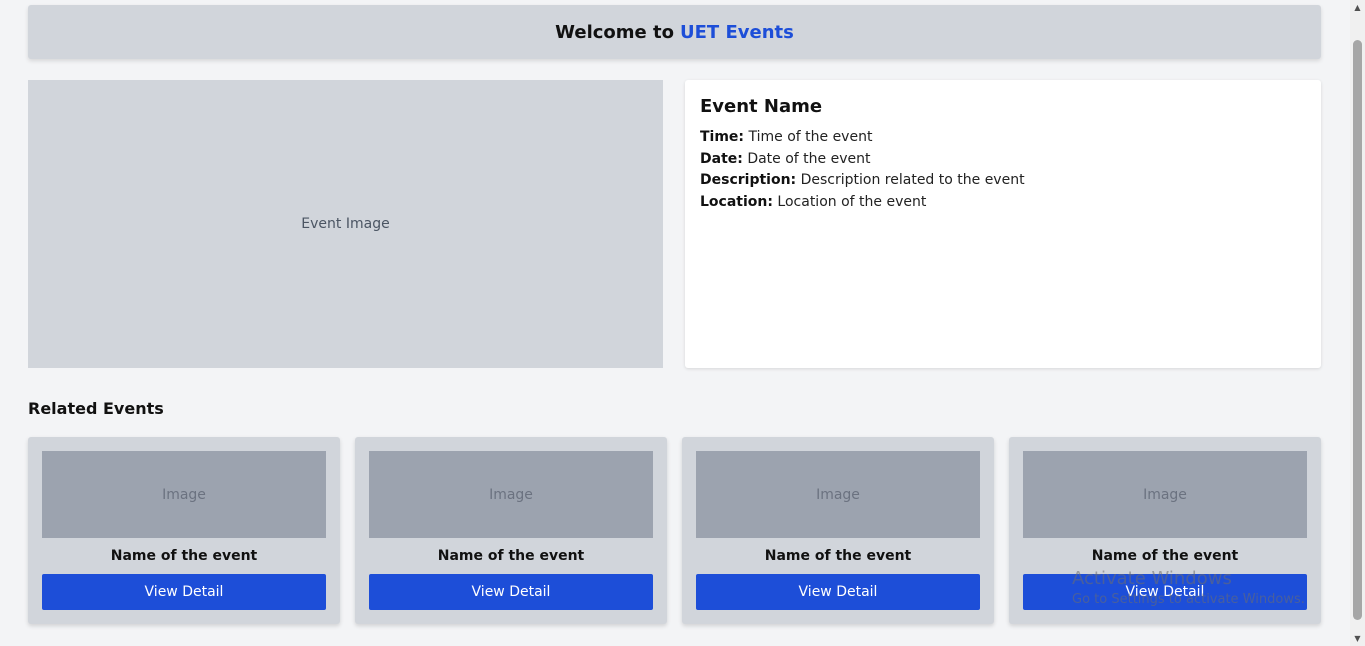 The image size is (1365, 646). I want to click on event-description-value: Description related to the event, so click(912, 180).